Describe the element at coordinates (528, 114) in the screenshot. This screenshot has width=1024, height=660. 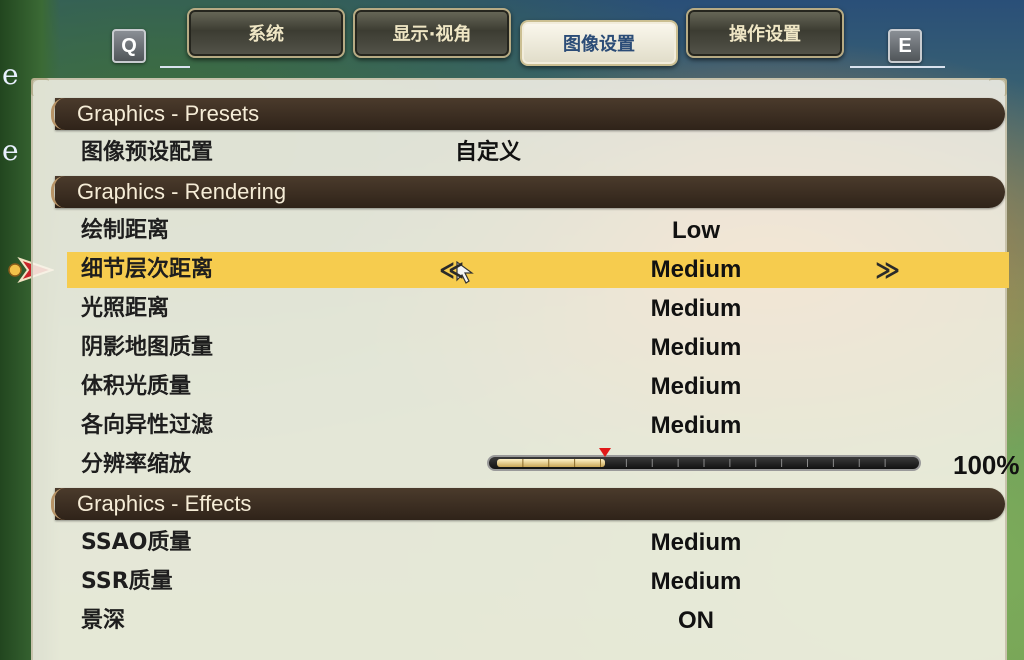
I see `section-header-presets: Graphics - Presets` at that location.